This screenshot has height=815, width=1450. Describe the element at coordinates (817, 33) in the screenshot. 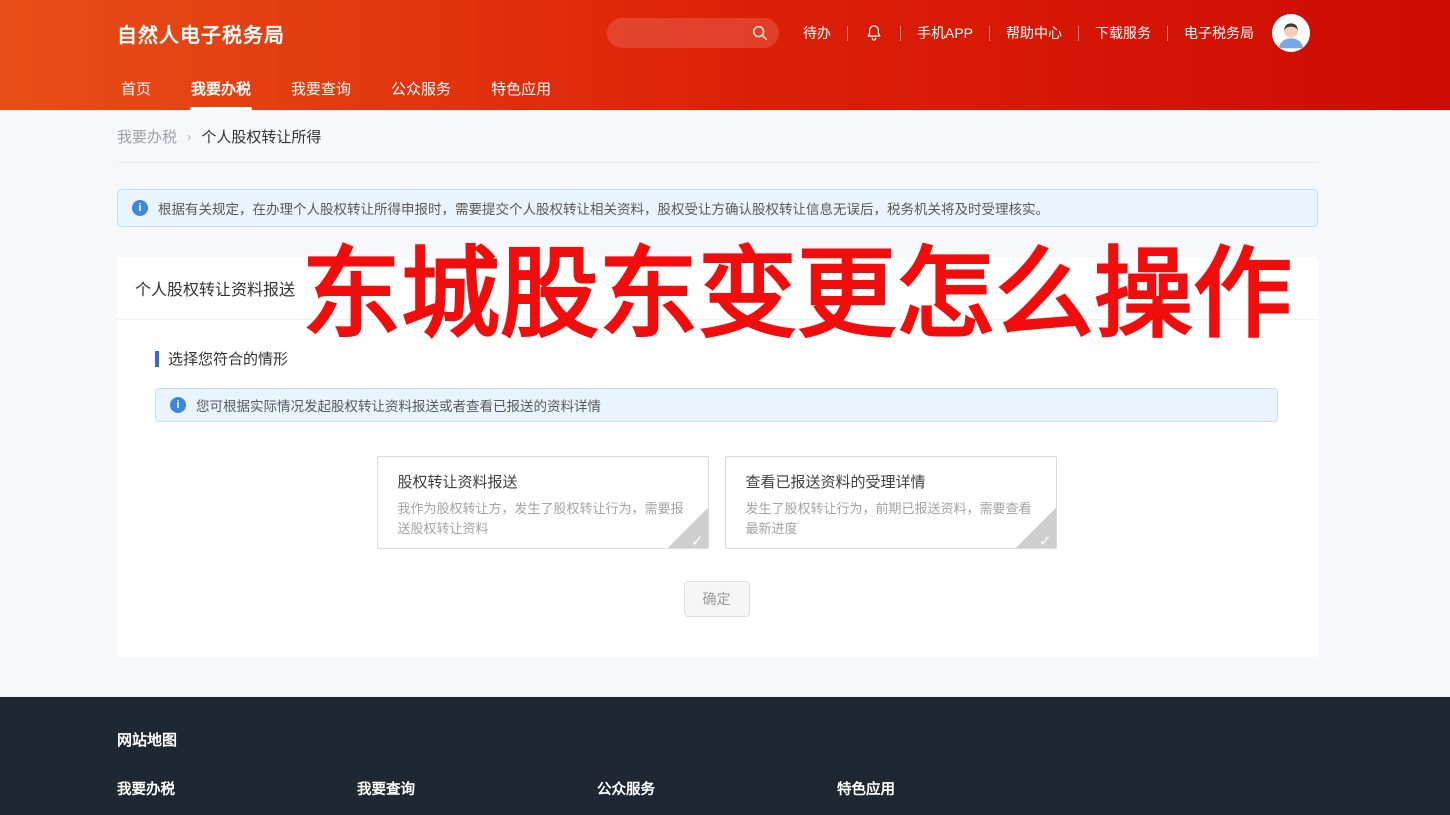

I see `todo-link: 待办` at that location.